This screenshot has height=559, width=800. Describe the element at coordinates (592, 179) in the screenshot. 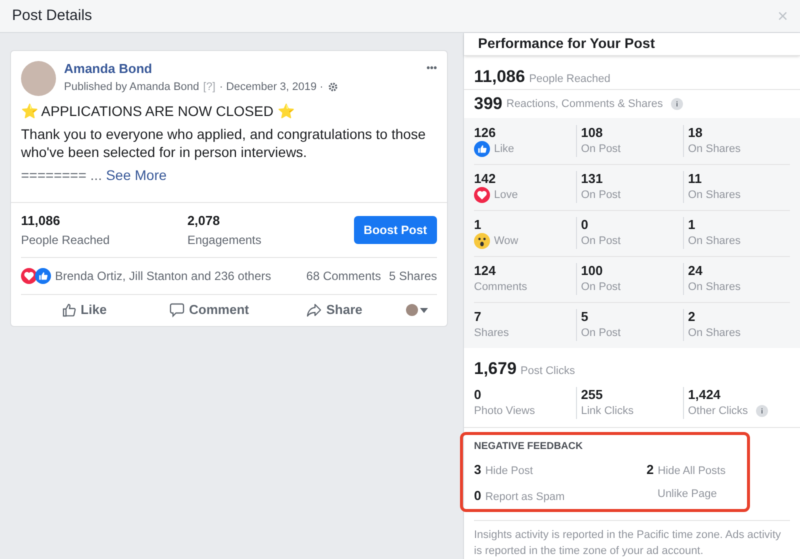

I see `metric-value: 131` at that location.